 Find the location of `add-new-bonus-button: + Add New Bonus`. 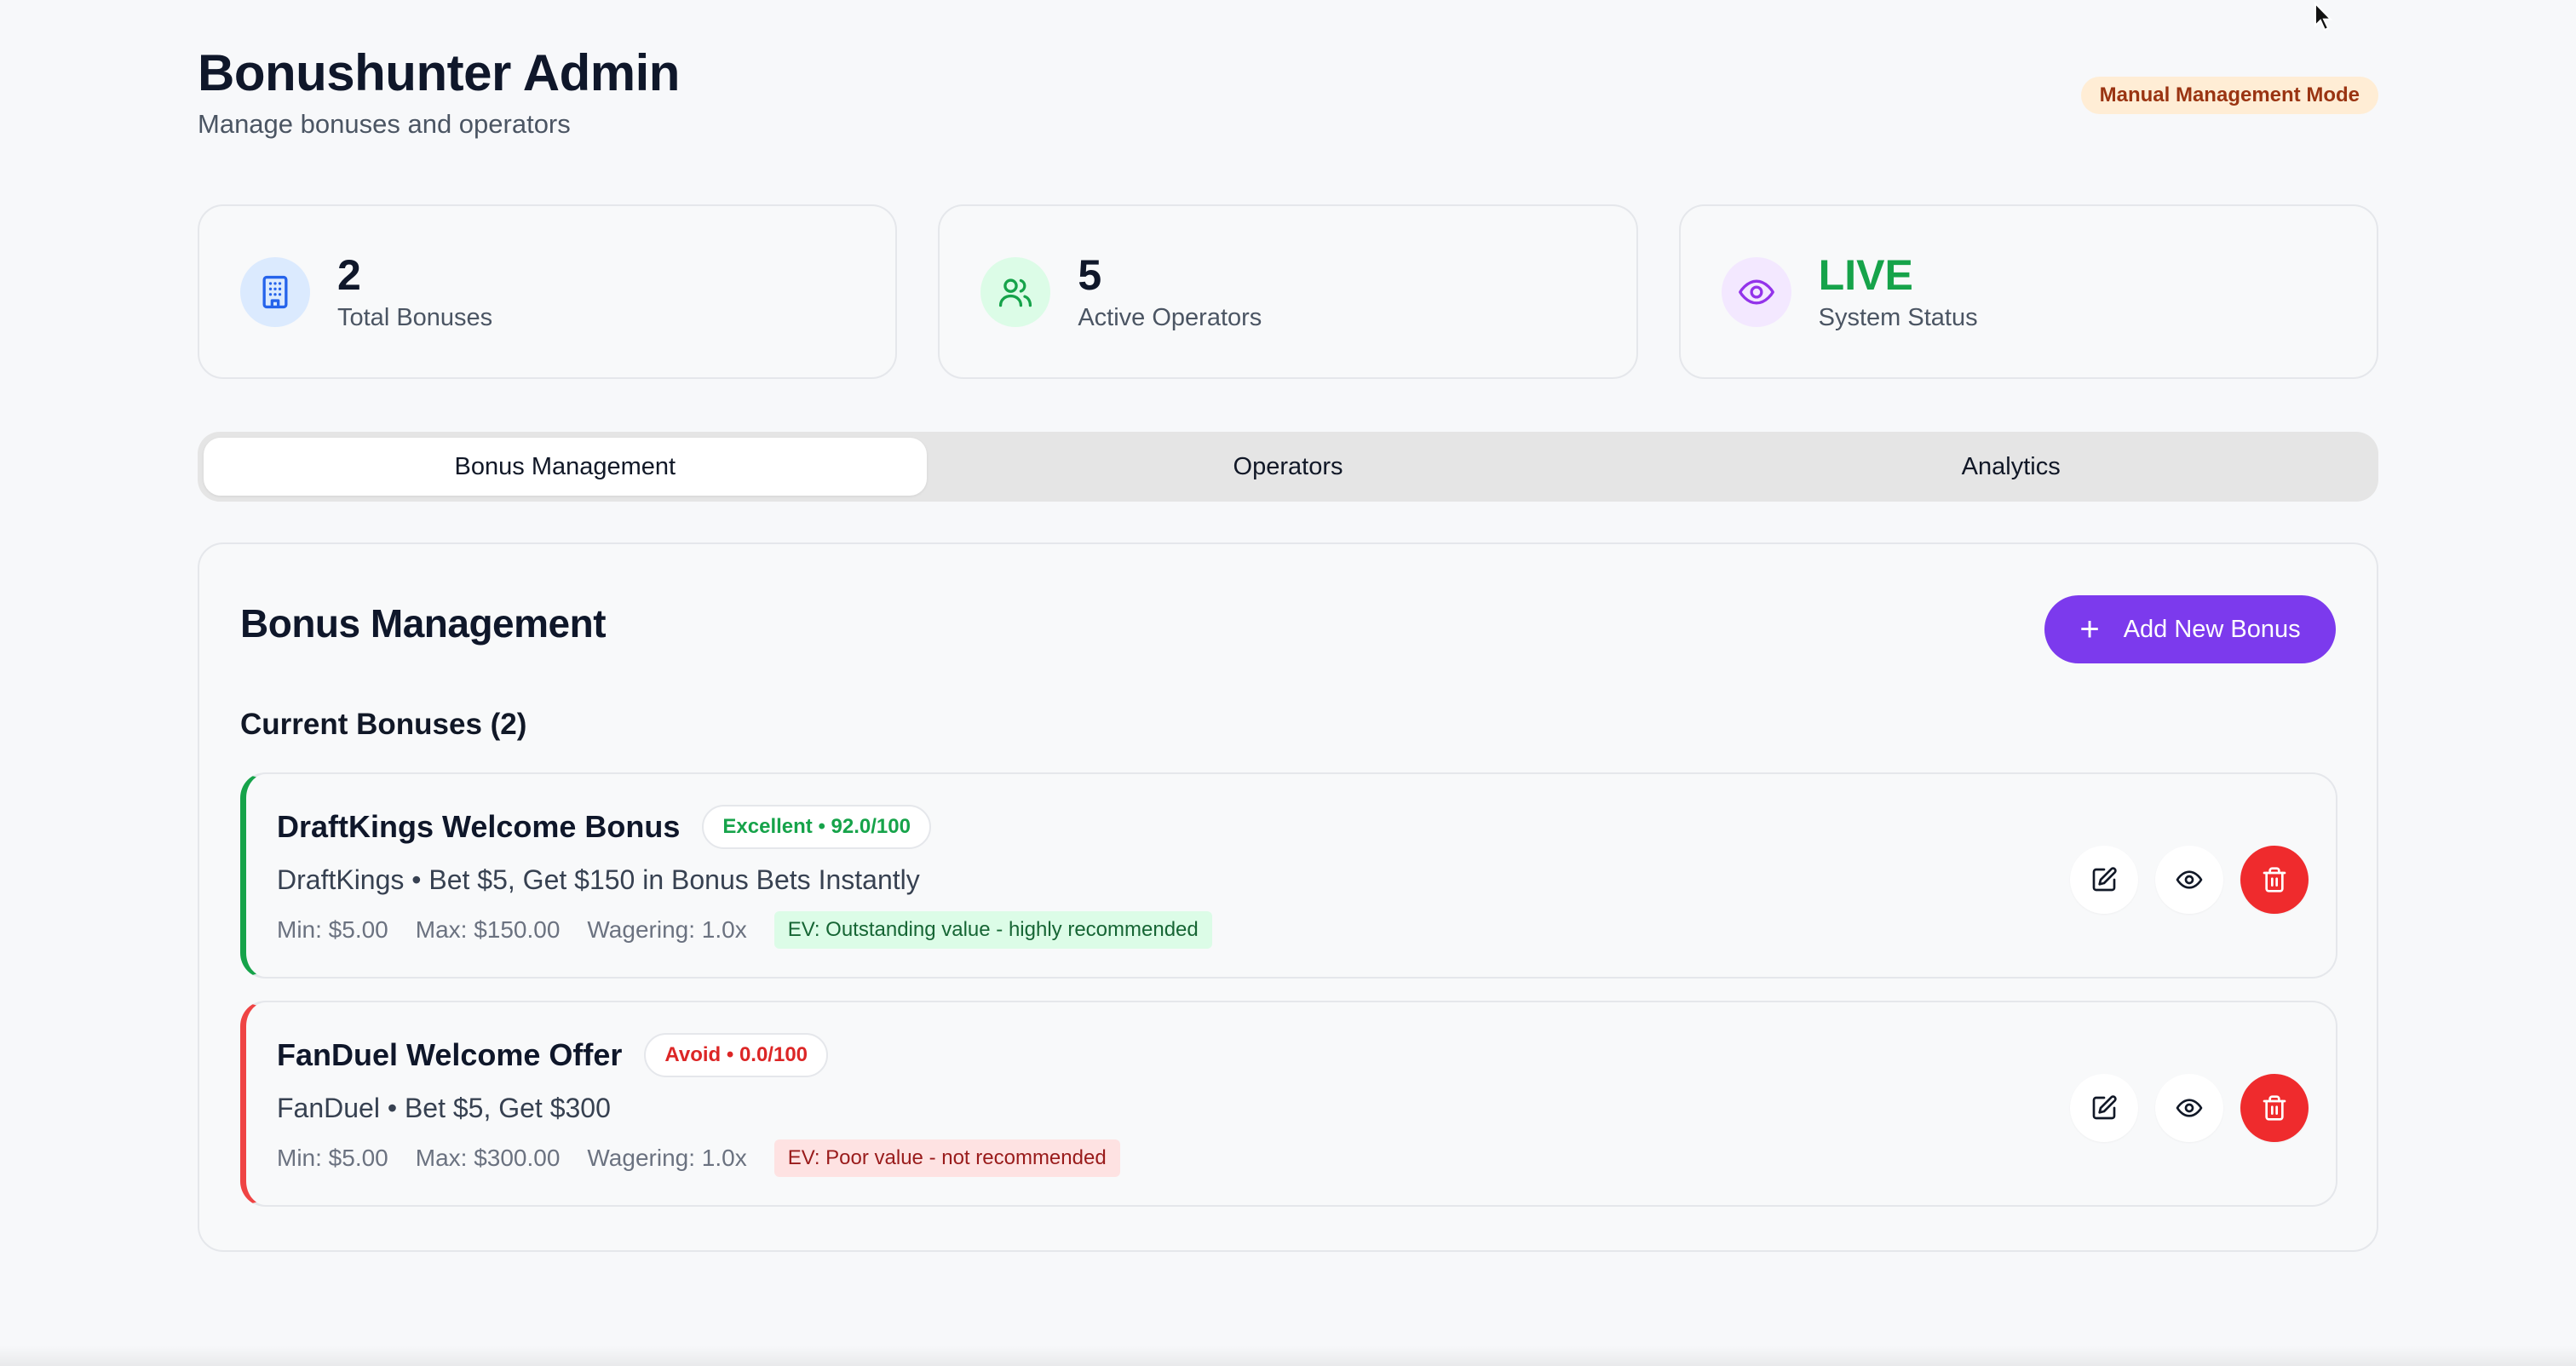

add-new-bonus-button: + Add New Bonus is located at coordinates (2190, 629).